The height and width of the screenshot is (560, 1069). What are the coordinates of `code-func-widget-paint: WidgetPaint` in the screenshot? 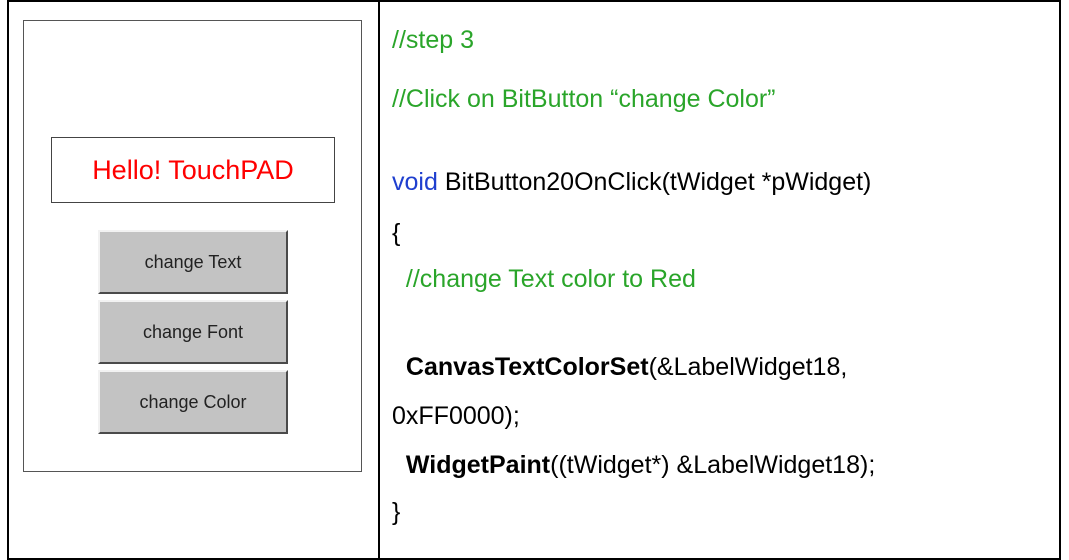 It's located at (478, 465).